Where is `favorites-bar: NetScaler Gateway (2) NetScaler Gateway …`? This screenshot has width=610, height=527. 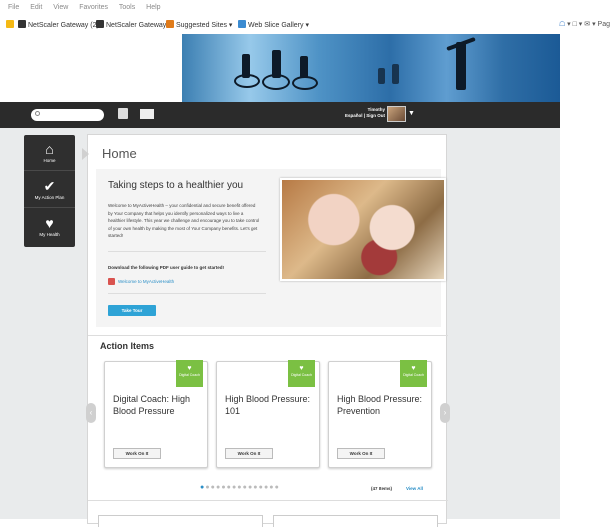
favorites-bar: NetScaler Gateway (2) NetScaler Gateway … is located at coordinates (305, 25).